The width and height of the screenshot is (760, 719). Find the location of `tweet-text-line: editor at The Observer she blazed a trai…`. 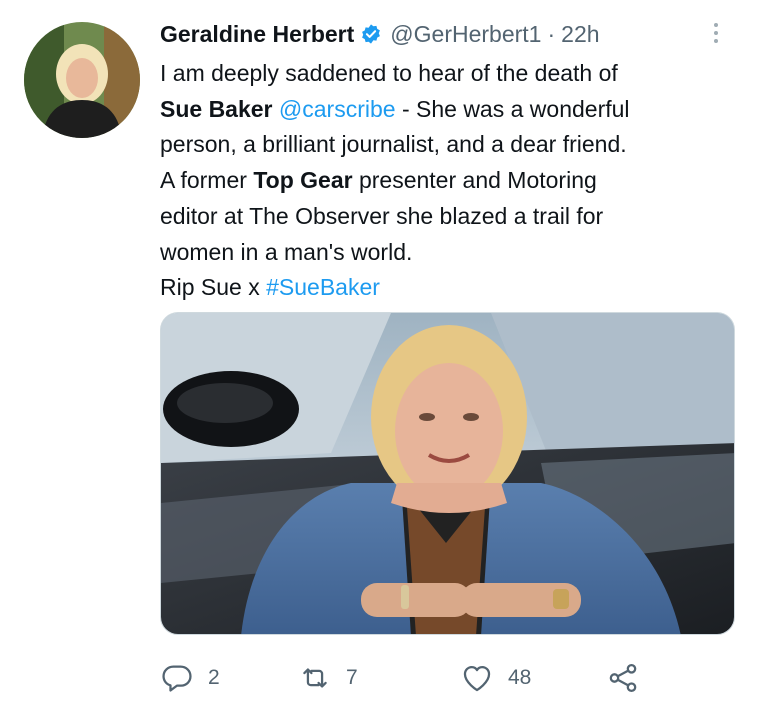

tweet-text-line: editor at The Observer she blazed a trai… is located at coordinates (450, 217).